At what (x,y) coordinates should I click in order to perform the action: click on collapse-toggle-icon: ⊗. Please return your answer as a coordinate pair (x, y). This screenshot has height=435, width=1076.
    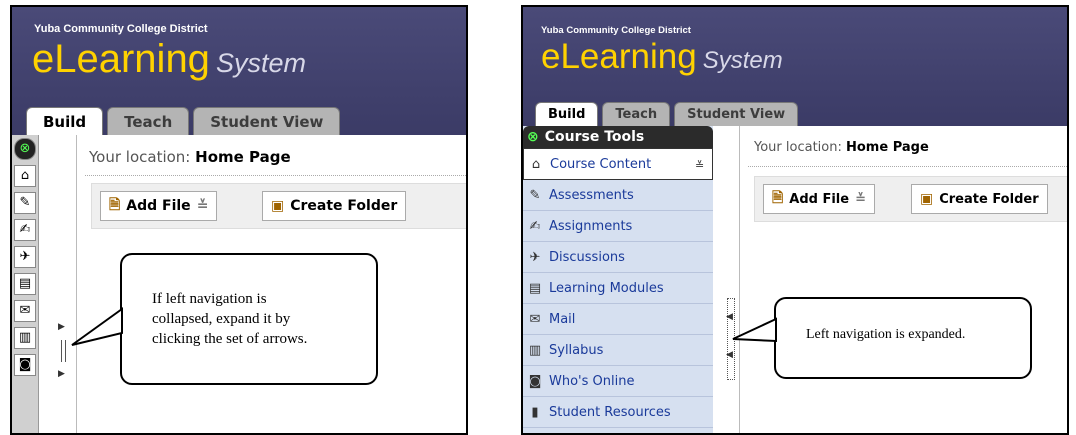
    Looking at the image, I should click on (25, 149).